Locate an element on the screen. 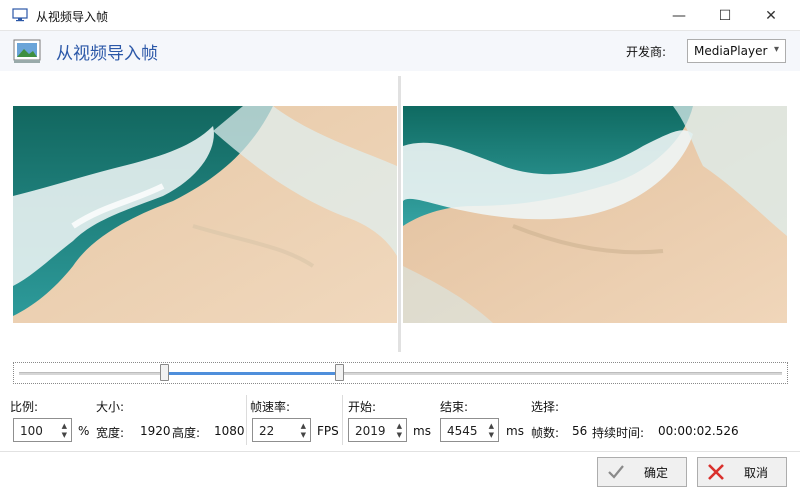  fps-unit: FPS is located at coordinates (328, 431).